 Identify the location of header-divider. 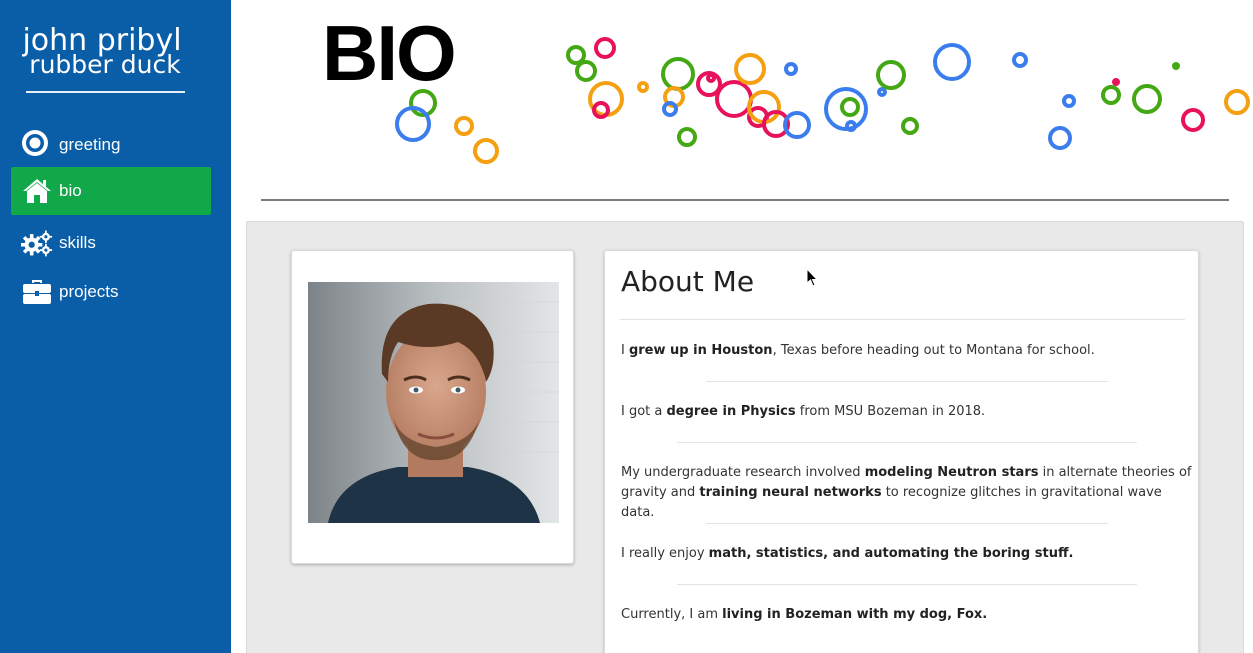
(745, 200).